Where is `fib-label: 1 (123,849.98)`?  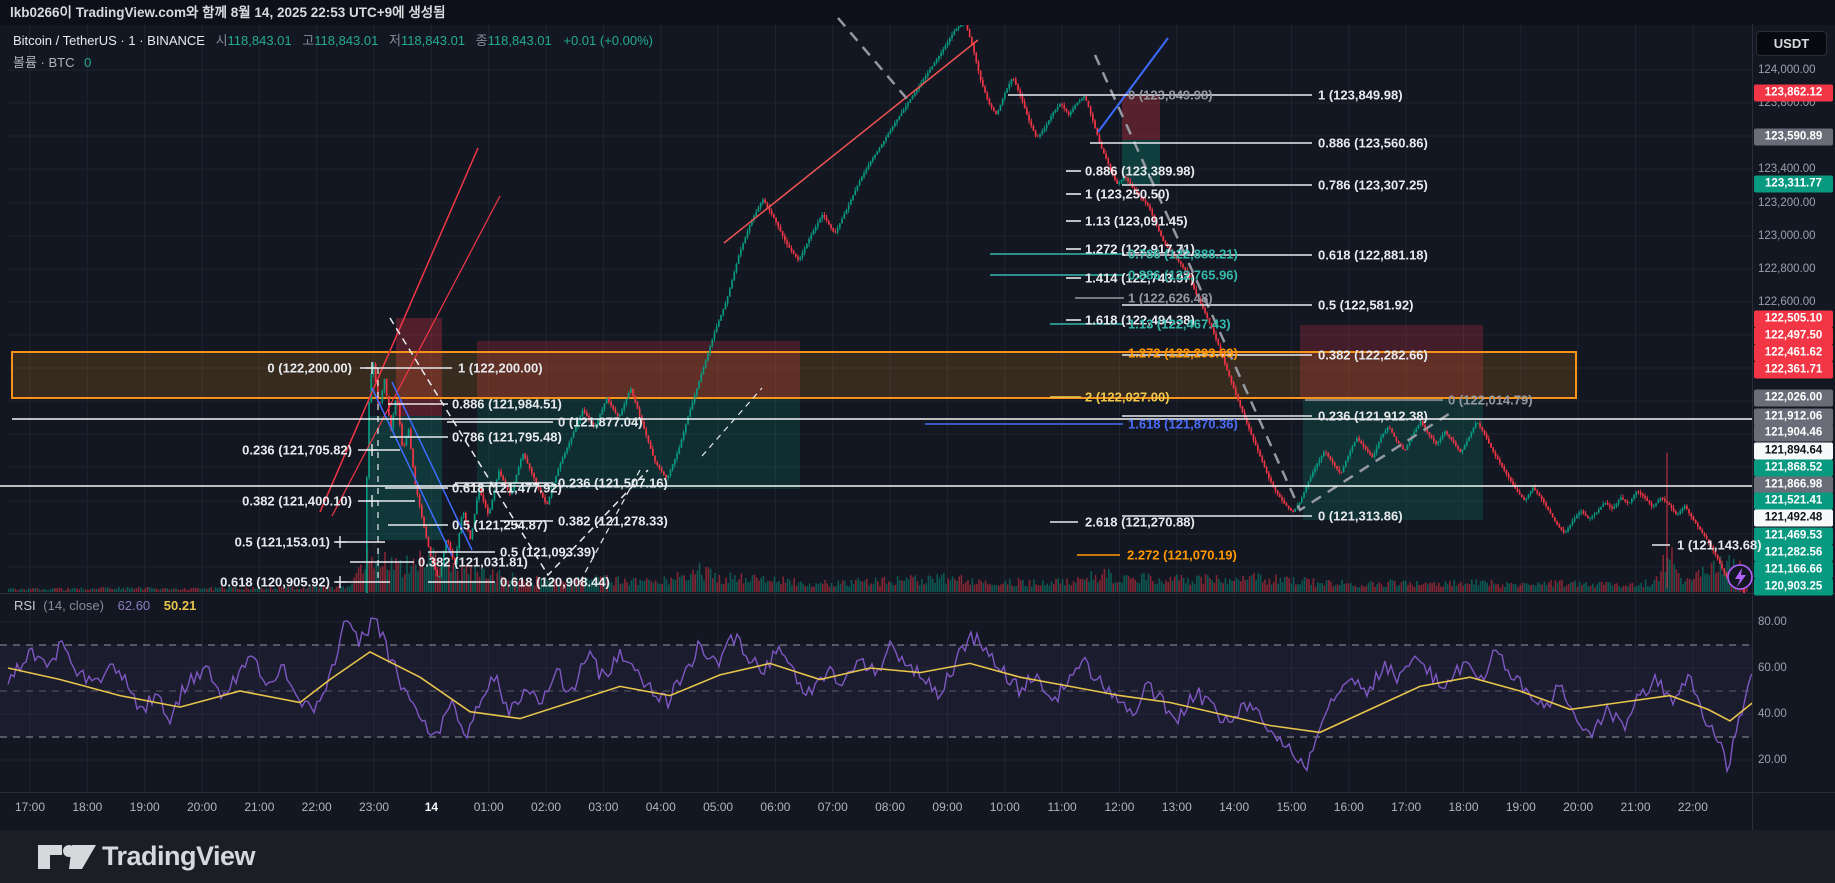 fib-label: 1 (123,849.98) is located at coordinates (1360, 95).